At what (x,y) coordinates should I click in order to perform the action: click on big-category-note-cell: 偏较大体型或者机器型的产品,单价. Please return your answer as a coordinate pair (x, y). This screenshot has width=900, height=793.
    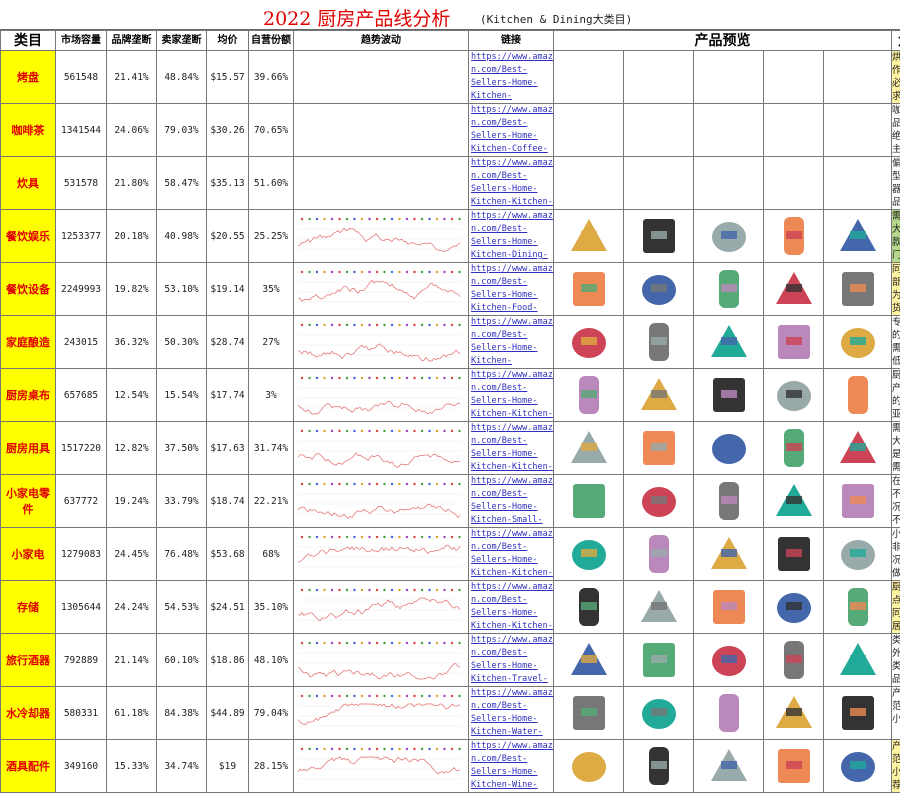
    Looking at the image, I should click on (896, 183).